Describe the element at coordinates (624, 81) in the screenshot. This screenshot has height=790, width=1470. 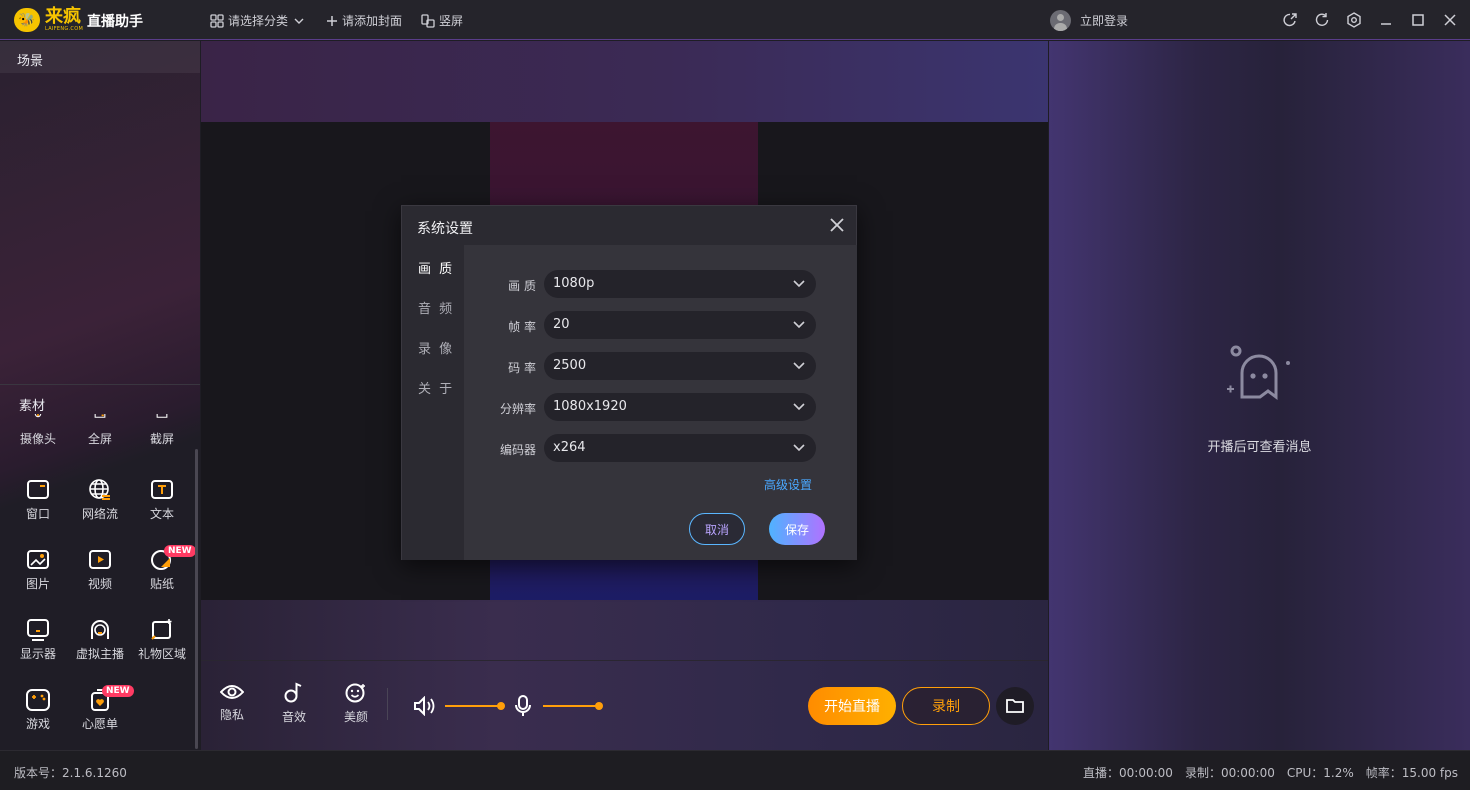
I see `preview-top-area` at that location.